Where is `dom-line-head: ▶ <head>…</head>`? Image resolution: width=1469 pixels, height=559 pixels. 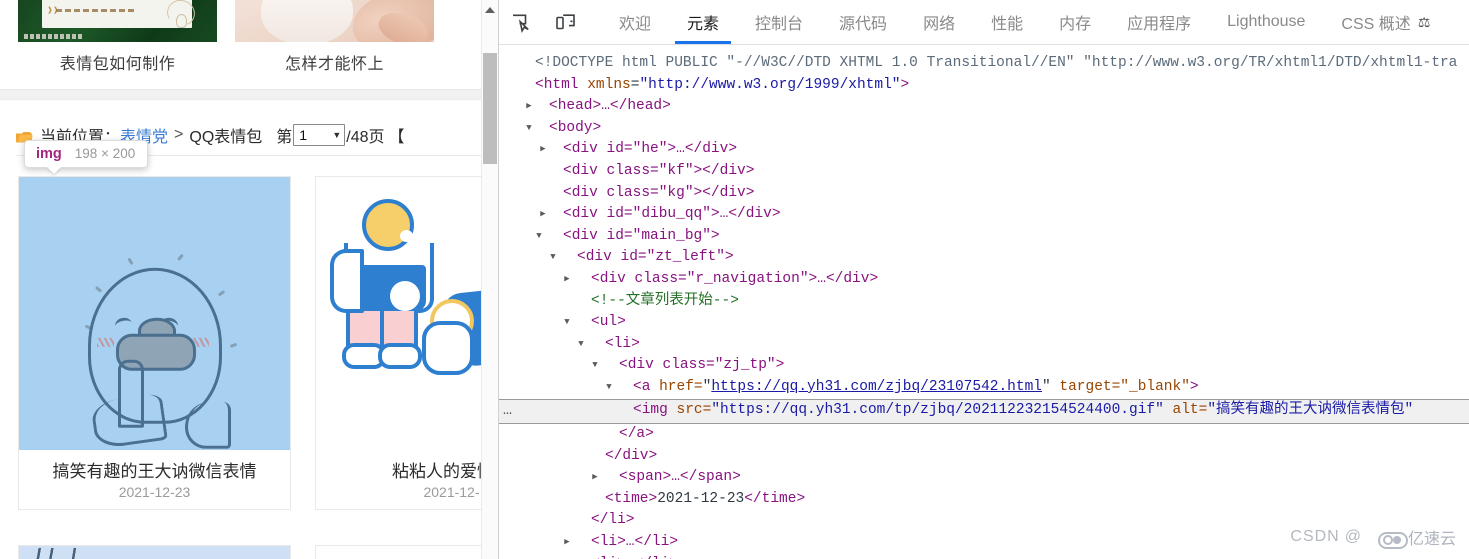
dom-line-head: ▶ <head>…</head> is located at coordinates (984, 107).